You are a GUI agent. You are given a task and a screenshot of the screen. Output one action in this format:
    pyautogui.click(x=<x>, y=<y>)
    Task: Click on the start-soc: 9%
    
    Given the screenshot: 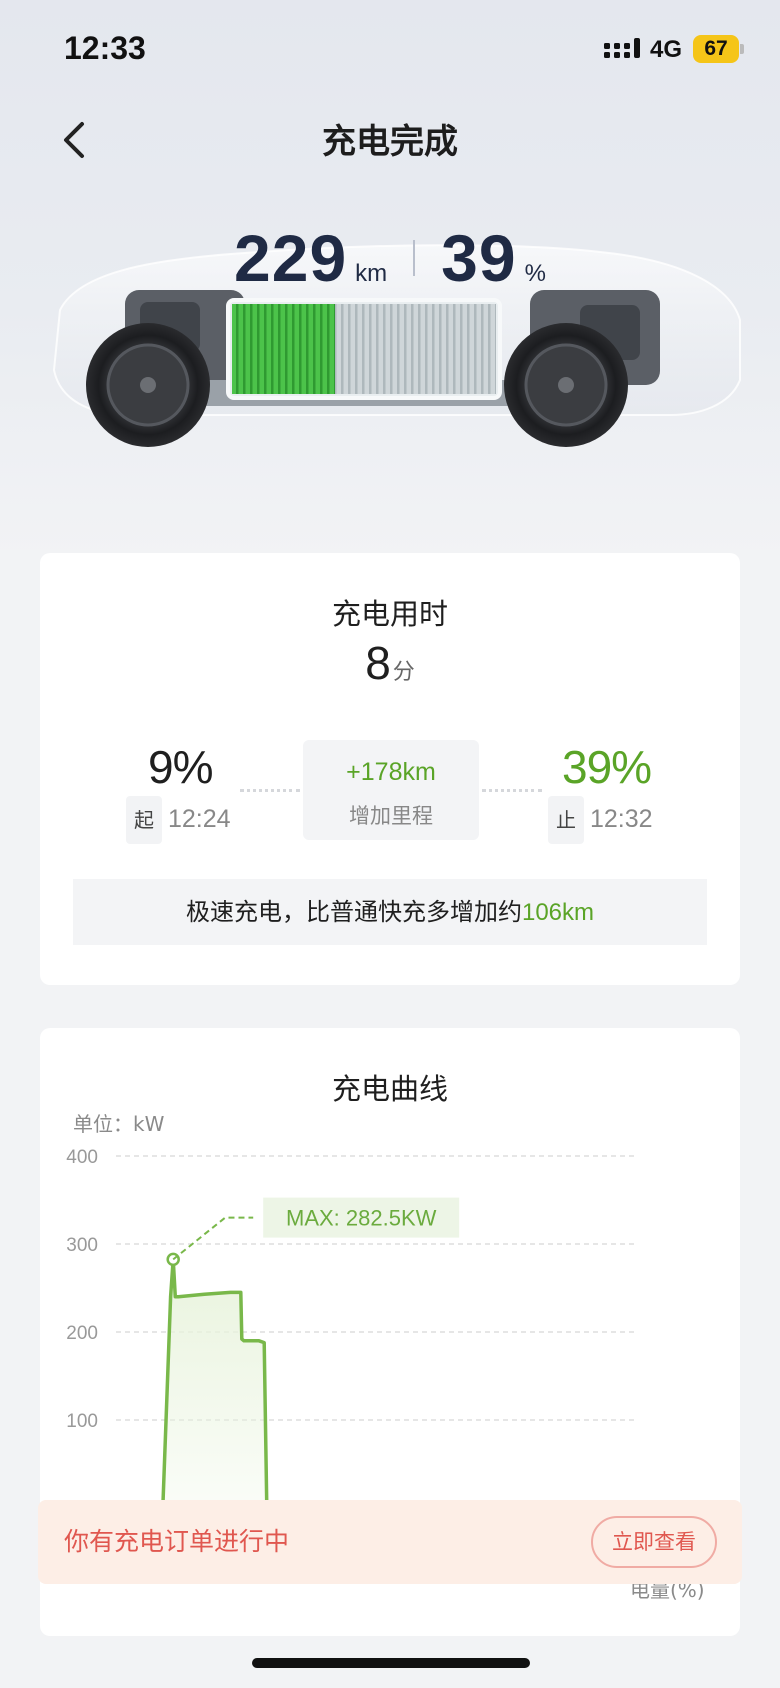 What is the action you would take?
    pyautogui.click(x=180, y=767)
    